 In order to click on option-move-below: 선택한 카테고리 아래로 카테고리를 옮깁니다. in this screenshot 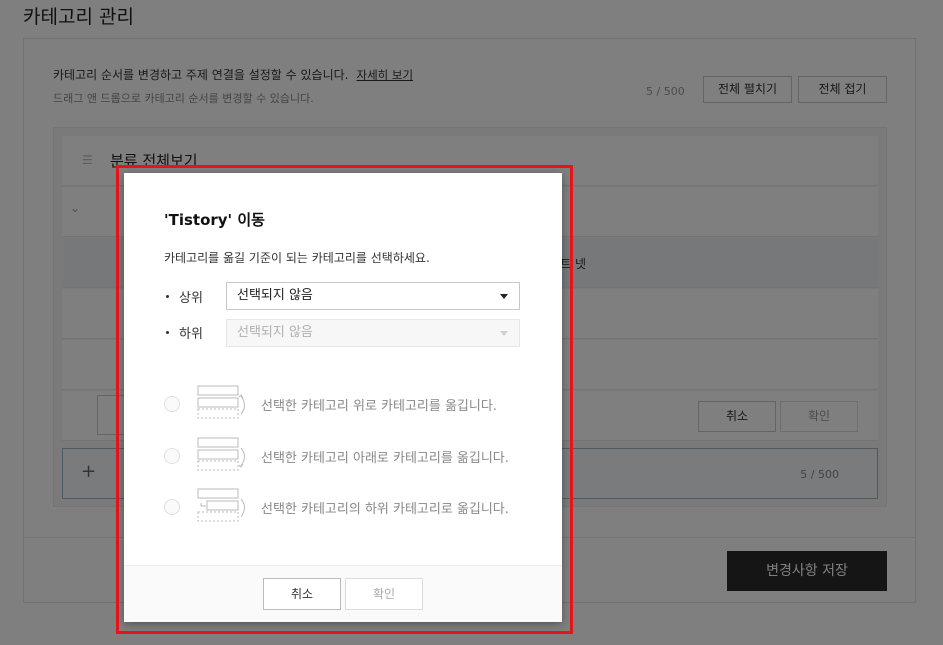, I will do `click(349, 456)`.